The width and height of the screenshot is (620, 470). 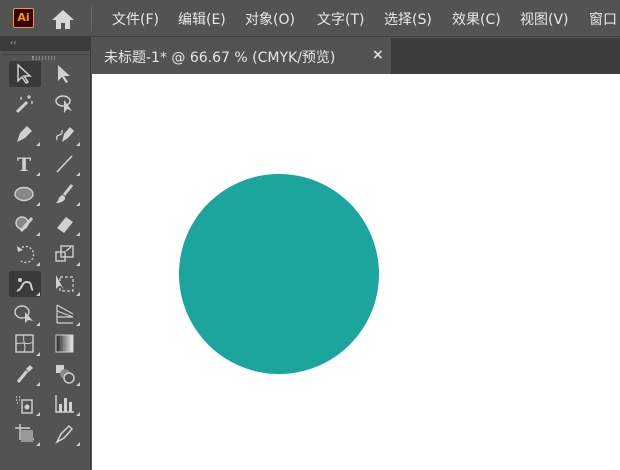 I want to click on pen-tool, so click(x=25, y=134).